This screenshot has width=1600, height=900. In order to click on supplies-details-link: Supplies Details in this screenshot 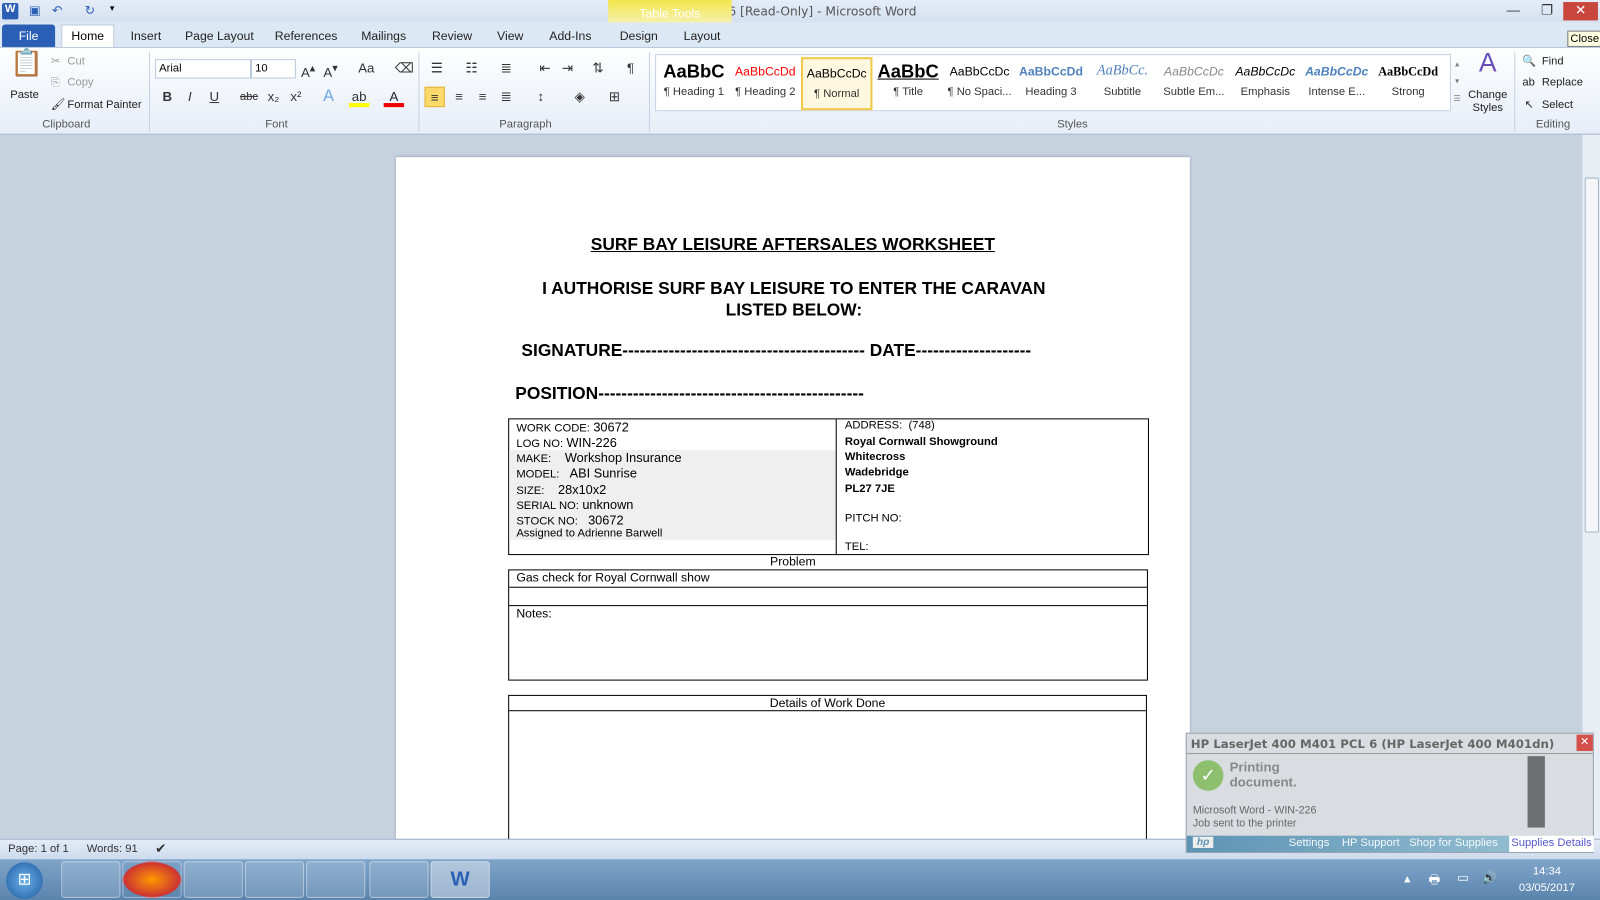, I will do `click(1551, 844)`.